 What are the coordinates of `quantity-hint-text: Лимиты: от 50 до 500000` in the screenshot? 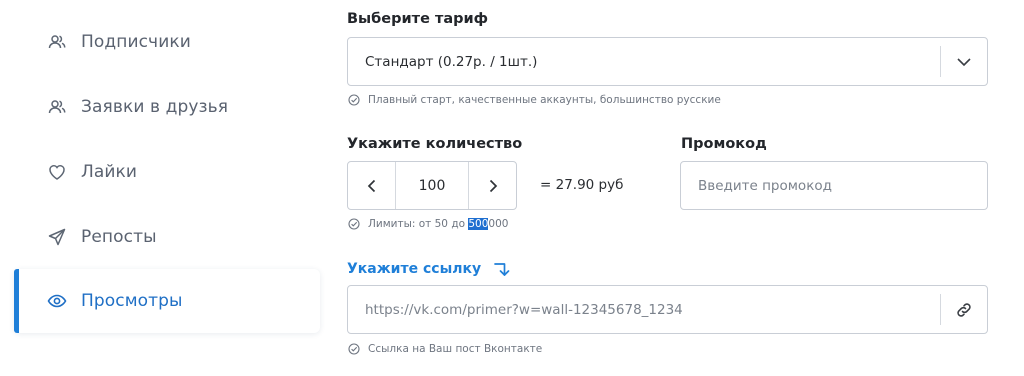 It's located at (438, 224).